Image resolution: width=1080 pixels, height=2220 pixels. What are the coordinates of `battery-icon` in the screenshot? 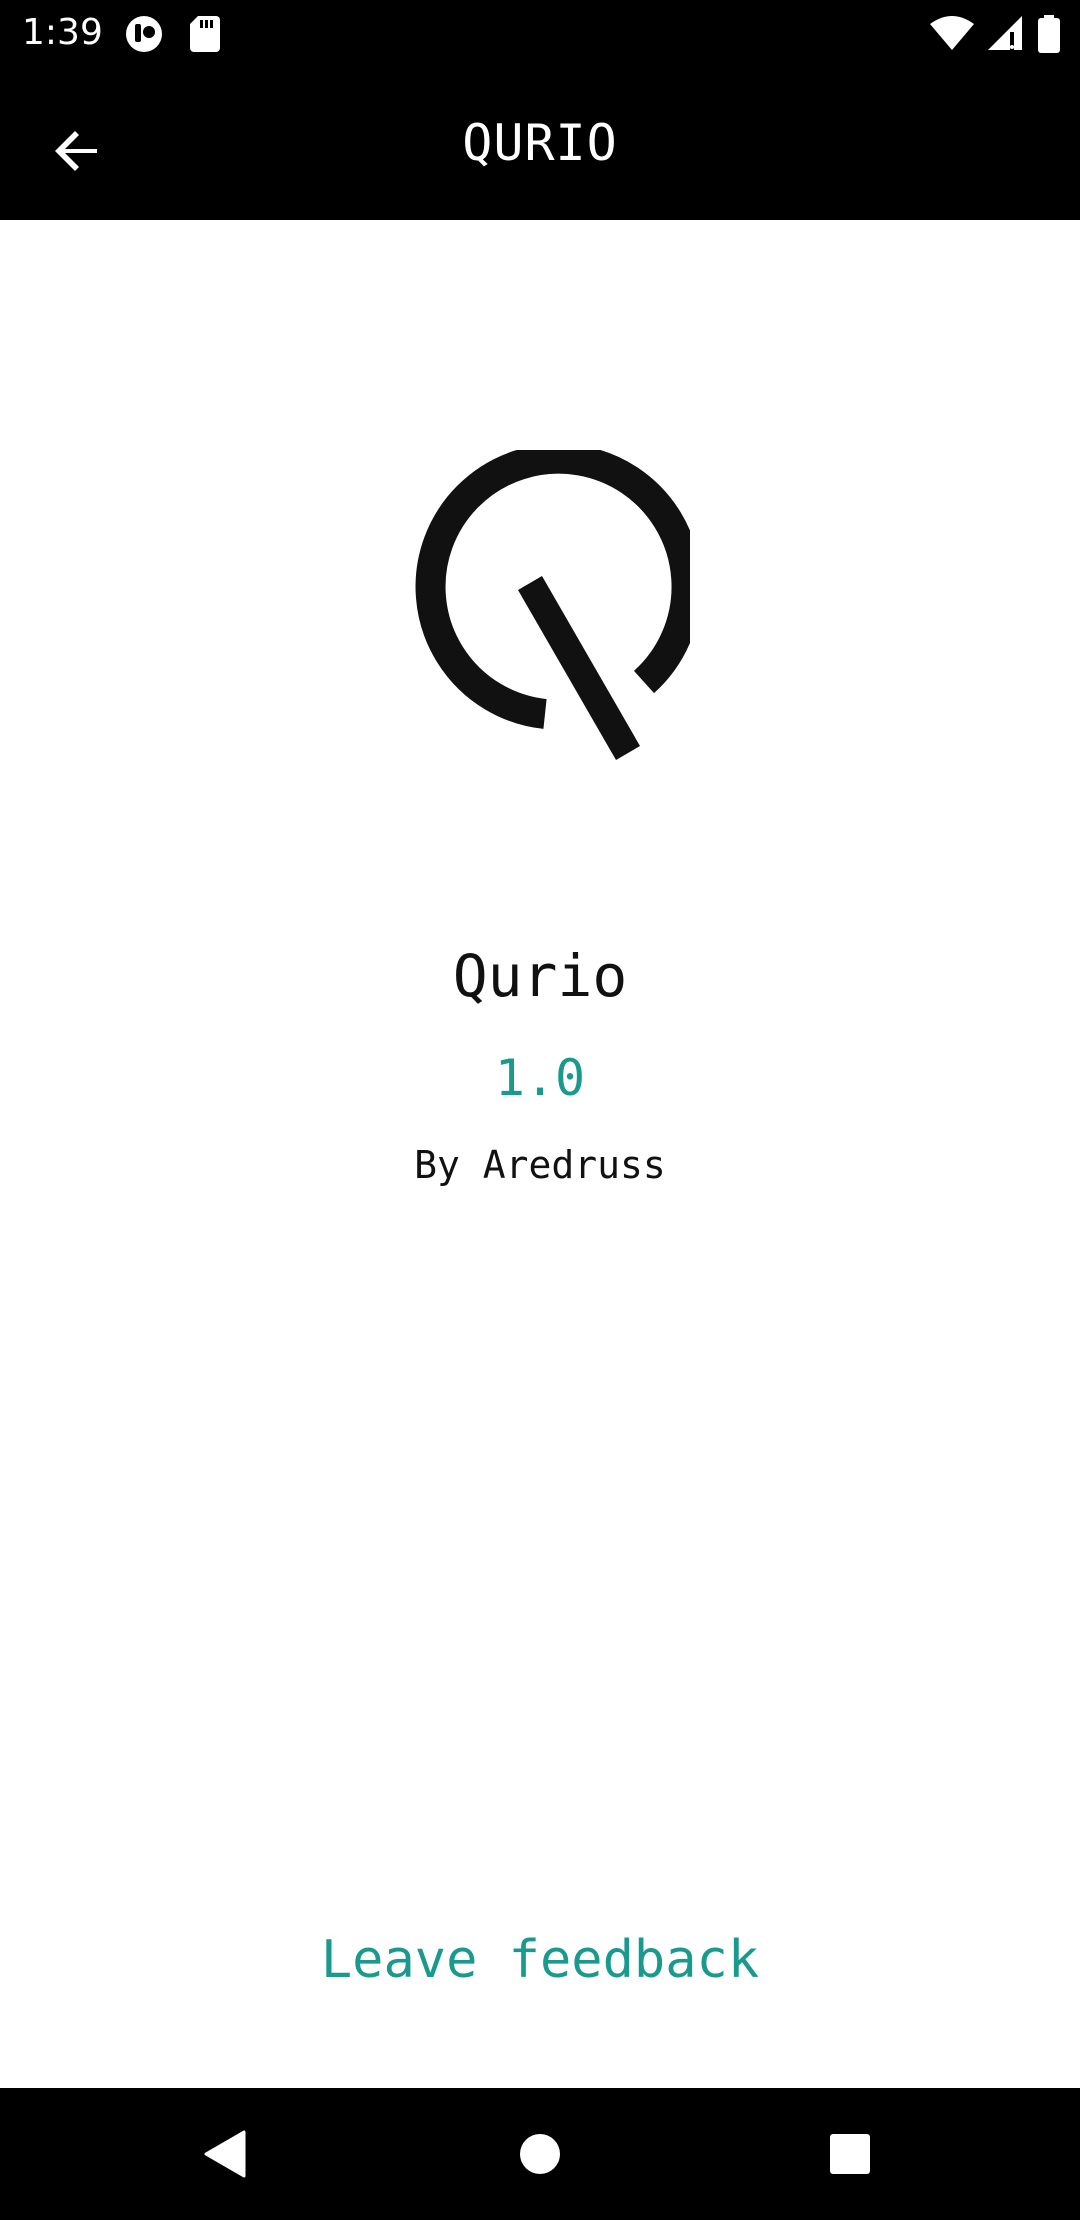 It's located at (1049, 34).